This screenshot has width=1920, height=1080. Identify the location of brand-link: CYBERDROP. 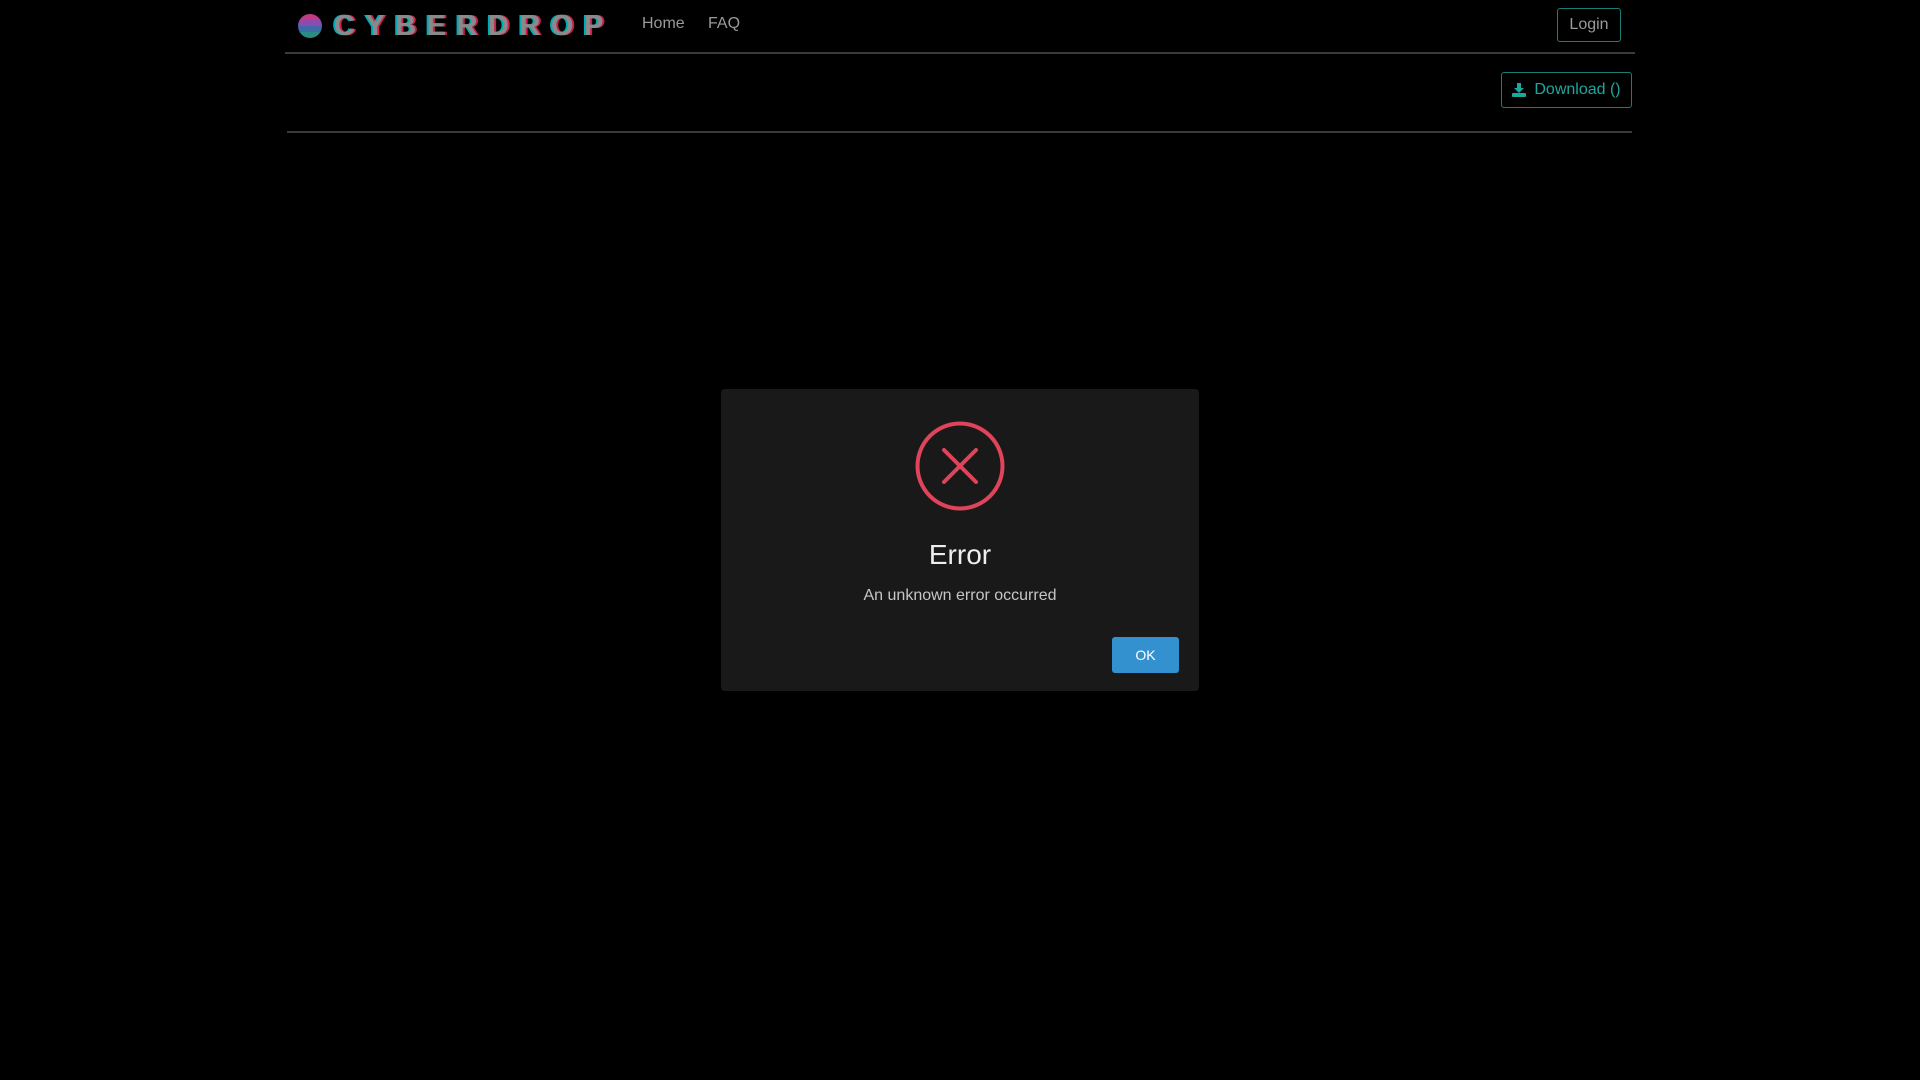
(456, 26).